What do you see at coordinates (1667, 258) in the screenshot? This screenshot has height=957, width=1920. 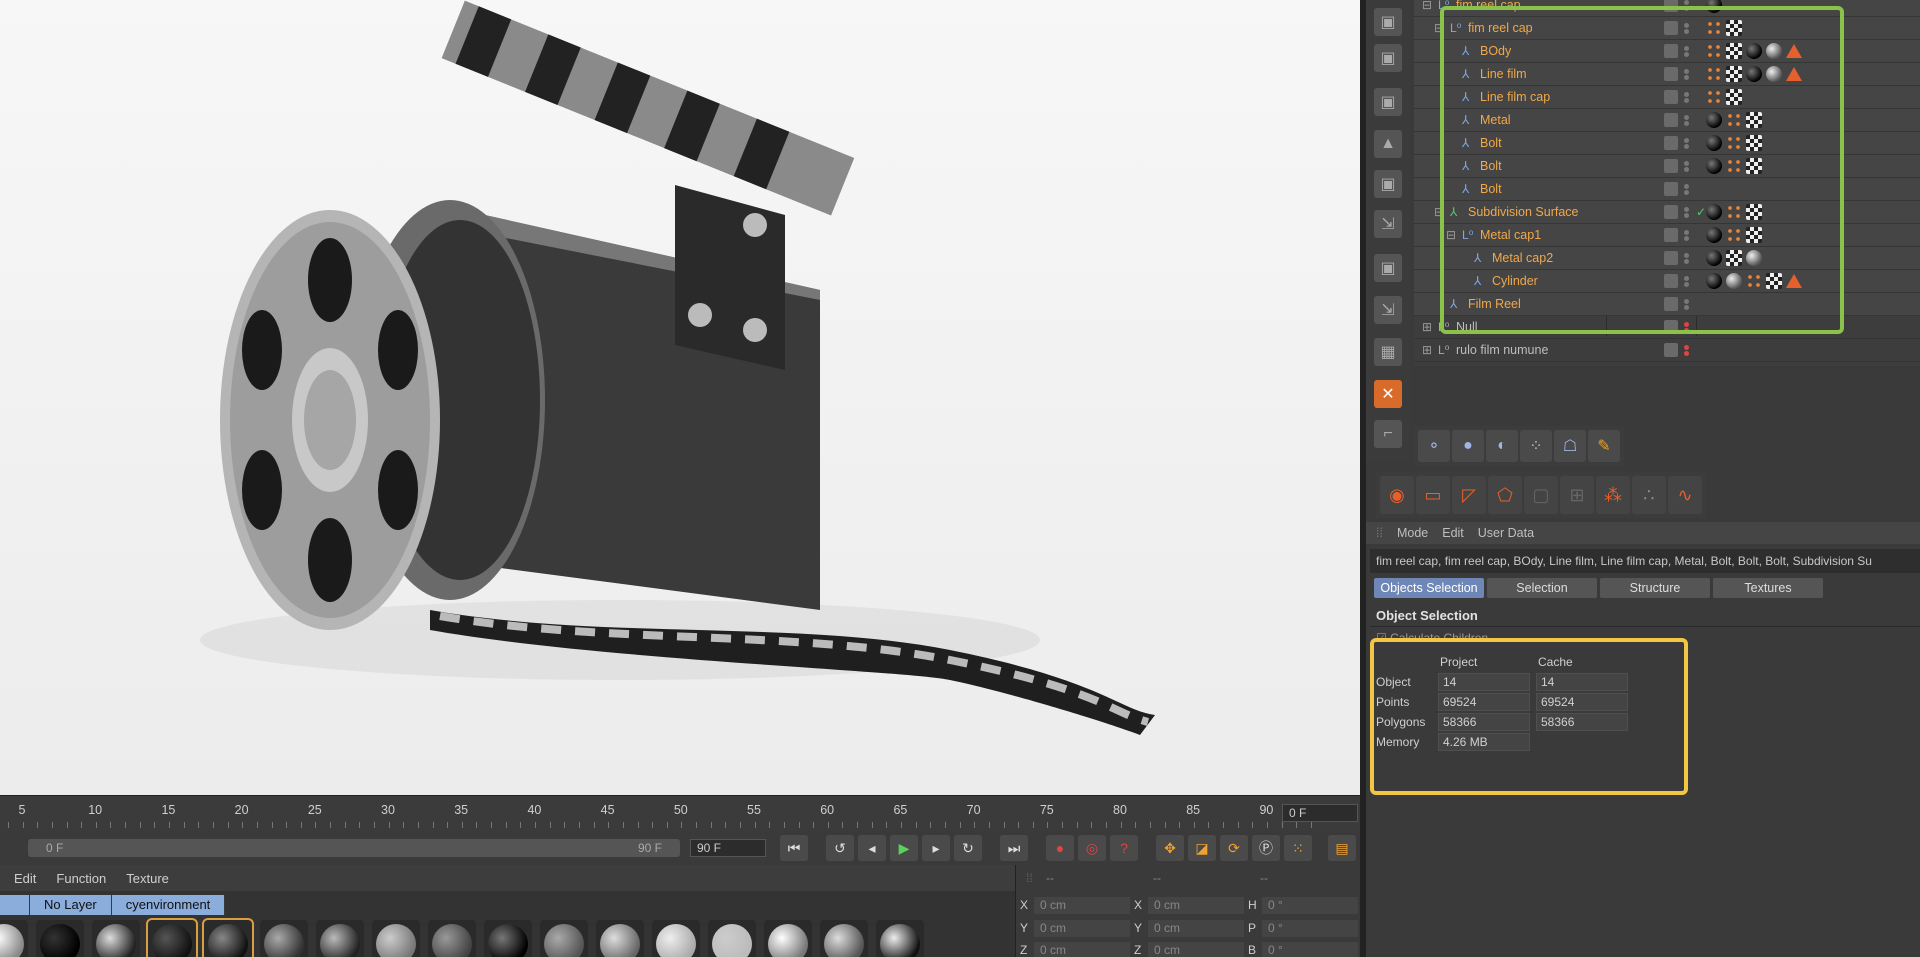 I see `object-row: ⅄ Metal cap2` at bounding box center [1667, 258].